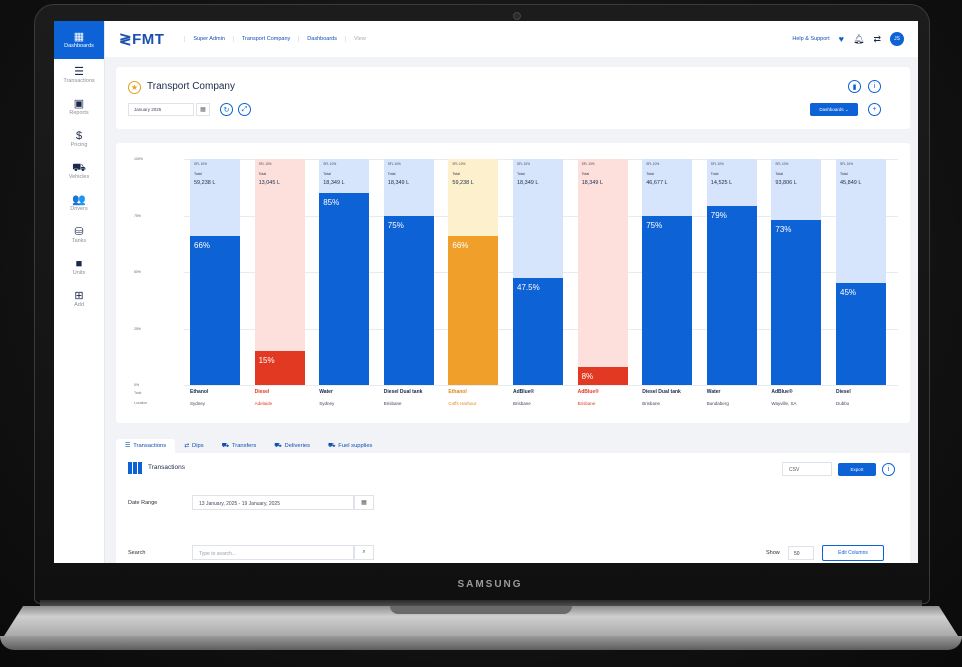  Describe the element at coordinates (364, 552) in the screenshot. I see `search-icon: ⌕` at that location.